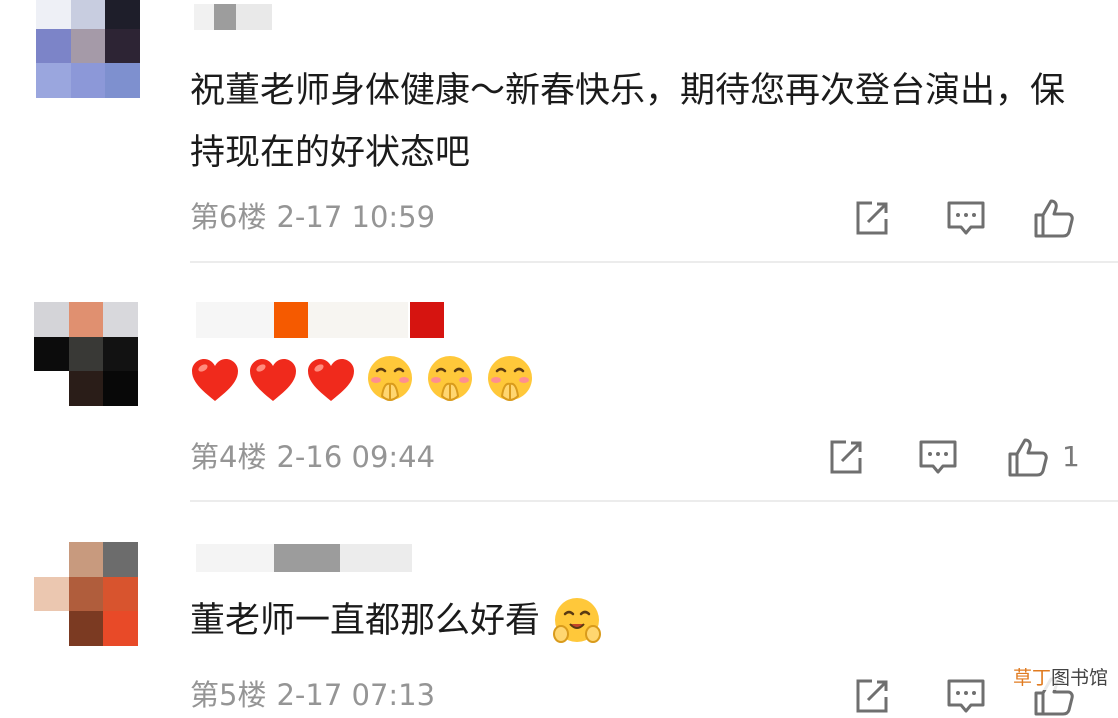  I want to click on floor-number: 第5楼, so click(228, 695).